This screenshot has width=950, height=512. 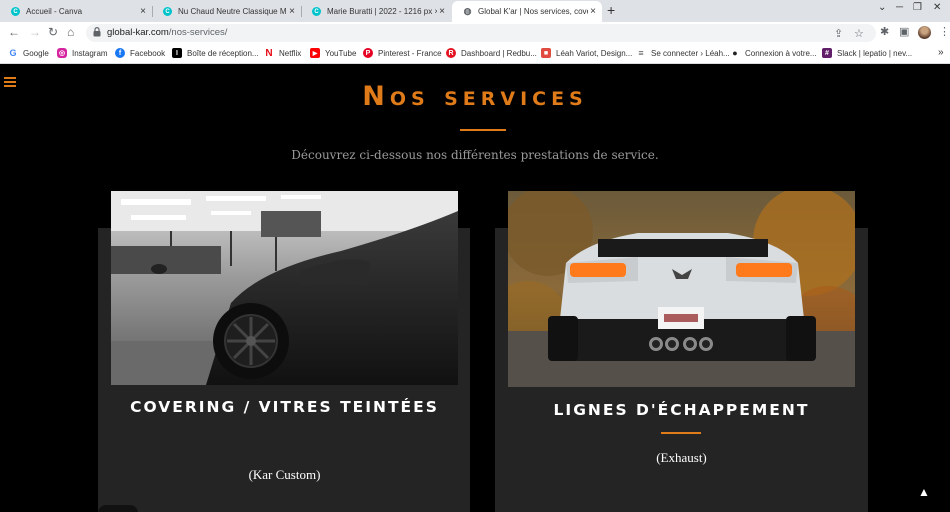 I want to click on bookmark-label: Facebook, so click(x=148, y=53).